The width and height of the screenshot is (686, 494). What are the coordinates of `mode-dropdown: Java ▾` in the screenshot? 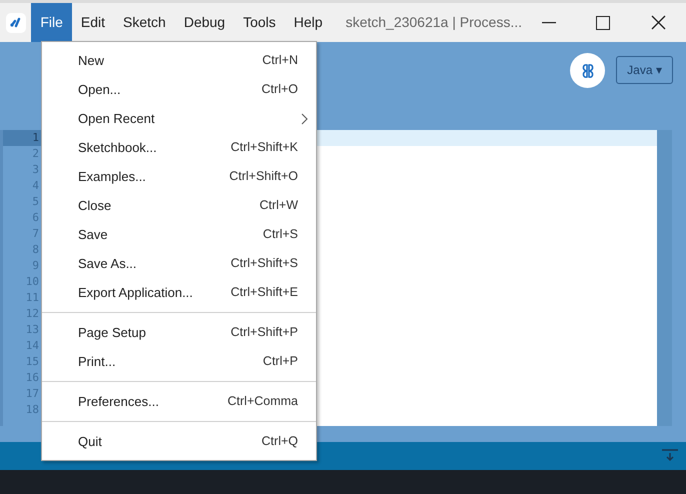 It's located at (644, 70).